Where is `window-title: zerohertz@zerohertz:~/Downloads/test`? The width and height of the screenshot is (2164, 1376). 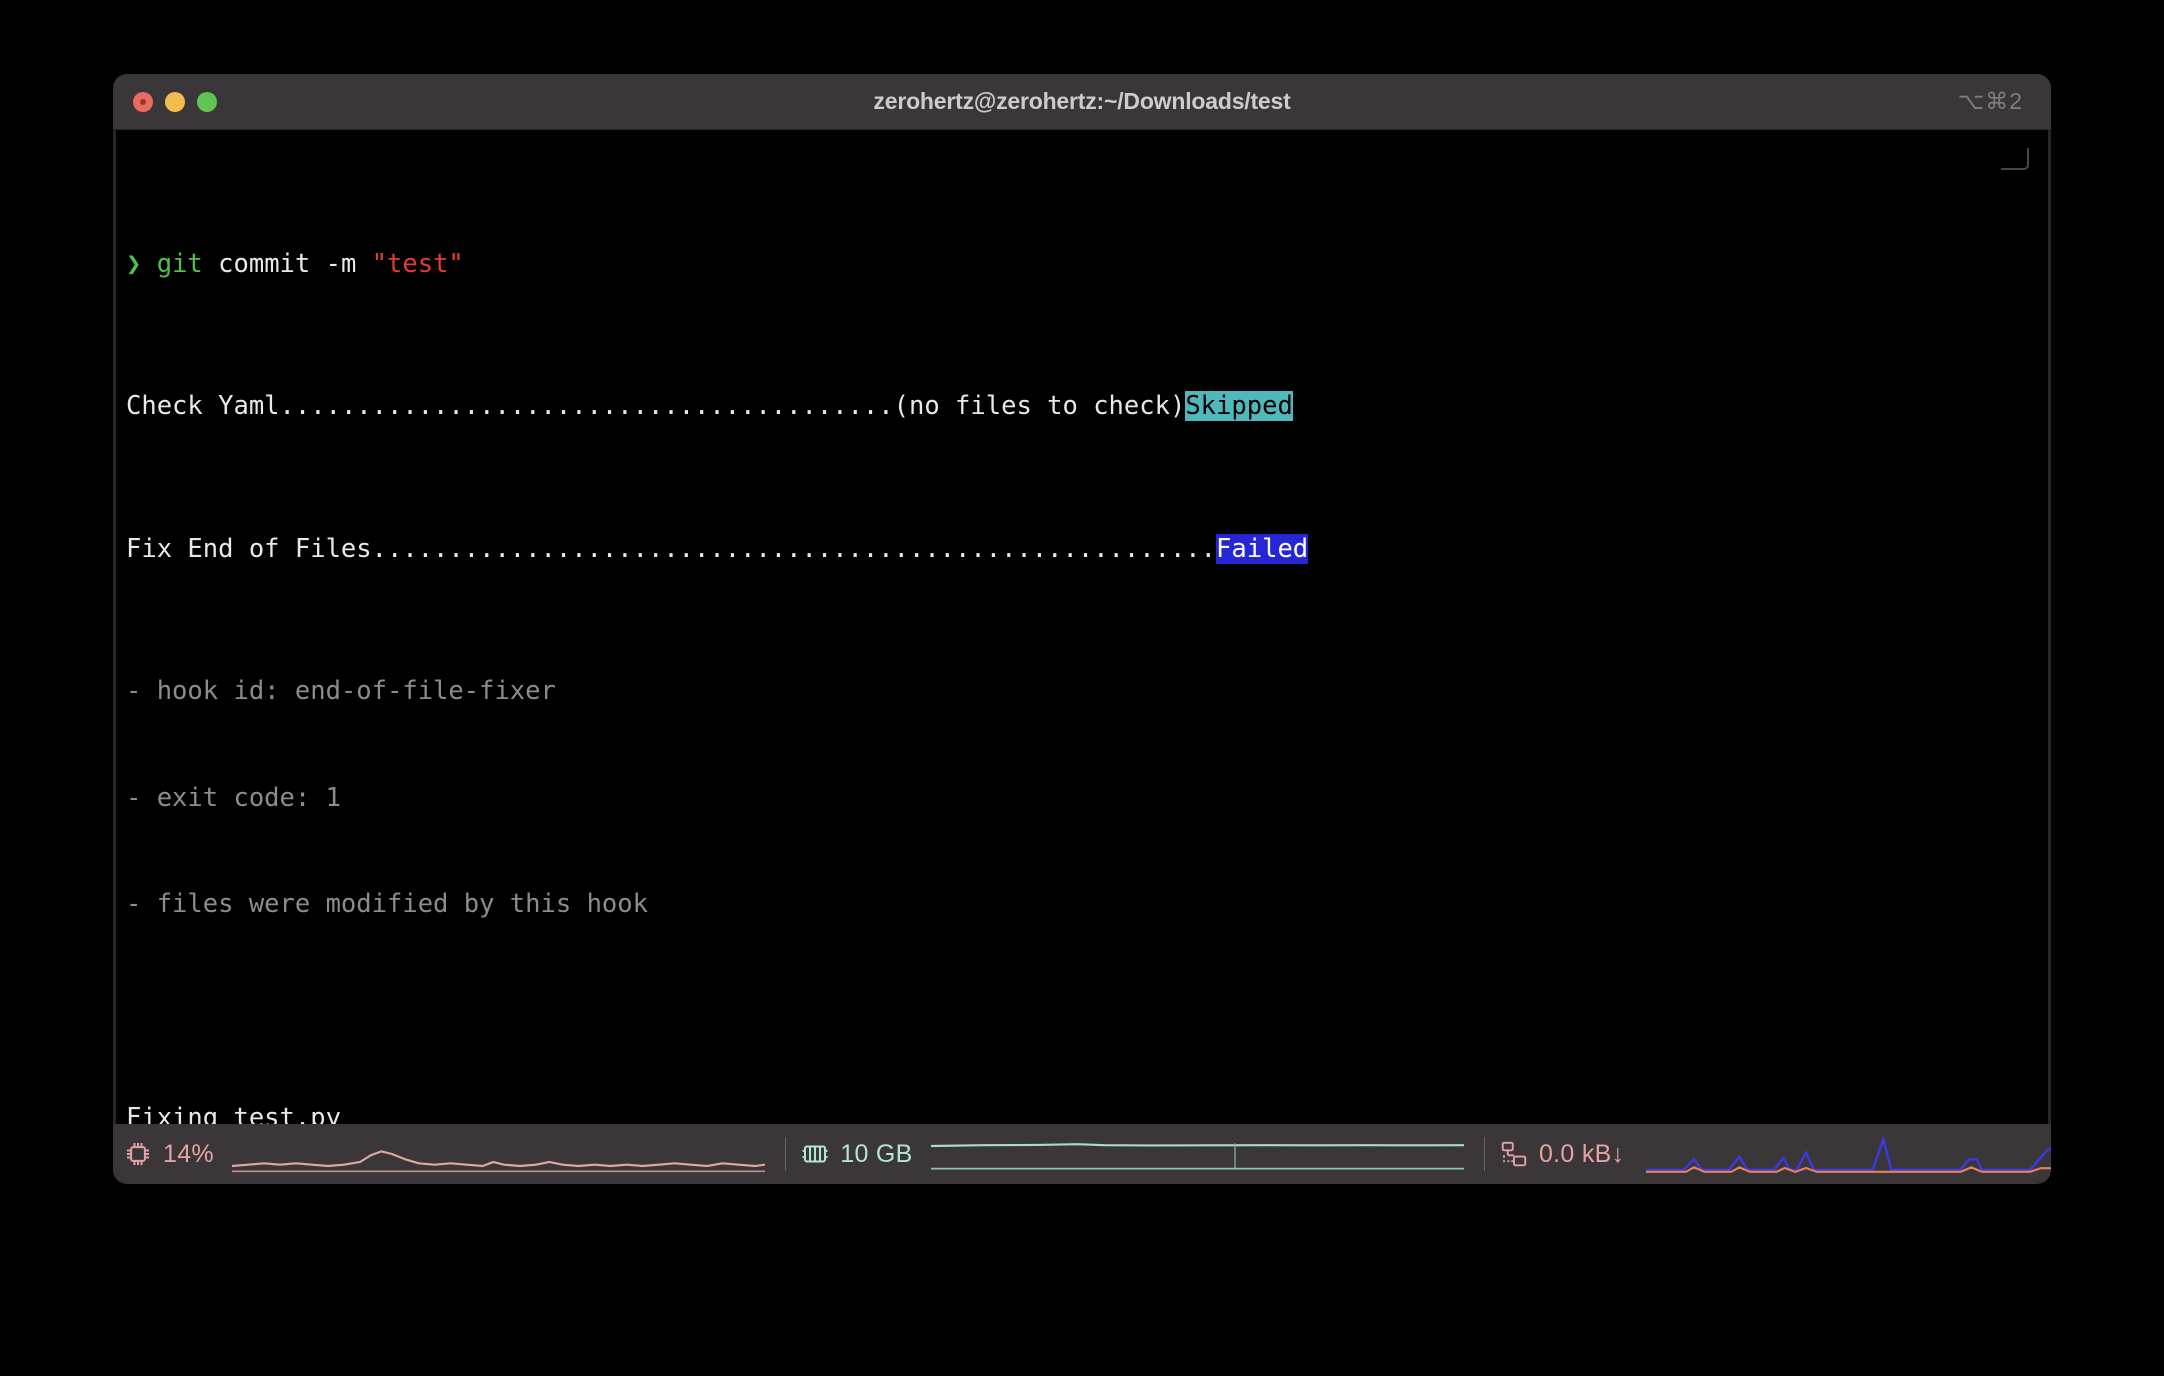 window-title: zerohertz@zerohertz:~/Downloads/test is located at coordinates (1082, 101).